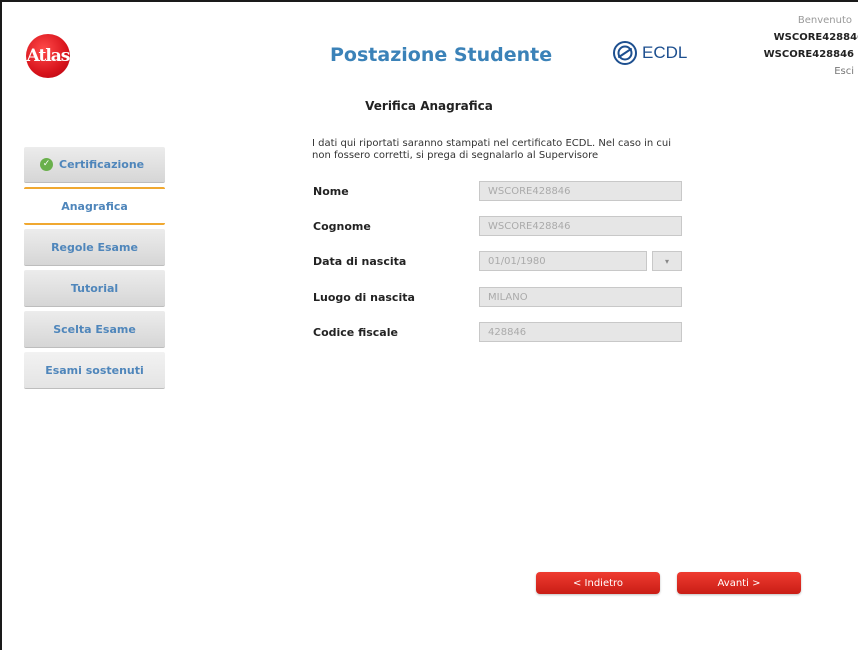 This screenshot has height=650, width=858. I want to click on sidebar-item-label: Esami sostenuti, so click(94, 370).